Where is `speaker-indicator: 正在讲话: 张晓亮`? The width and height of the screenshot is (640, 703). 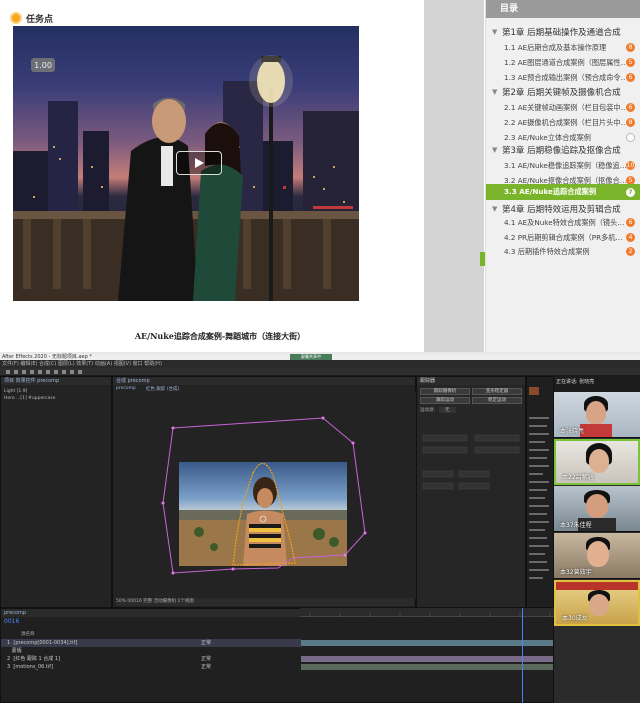
speaker-indicator: 正在讲话: 张晓亮 is located at coordinates (575, 382).